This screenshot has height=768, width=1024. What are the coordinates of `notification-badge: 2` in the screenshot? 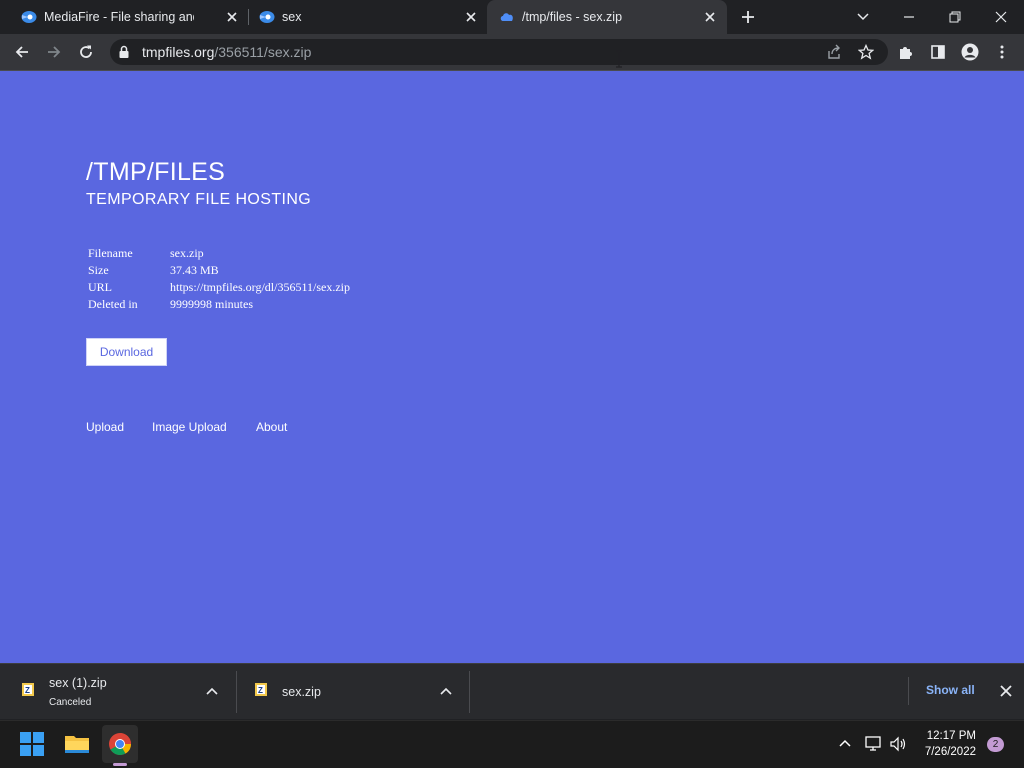 It's located at (995, 744).